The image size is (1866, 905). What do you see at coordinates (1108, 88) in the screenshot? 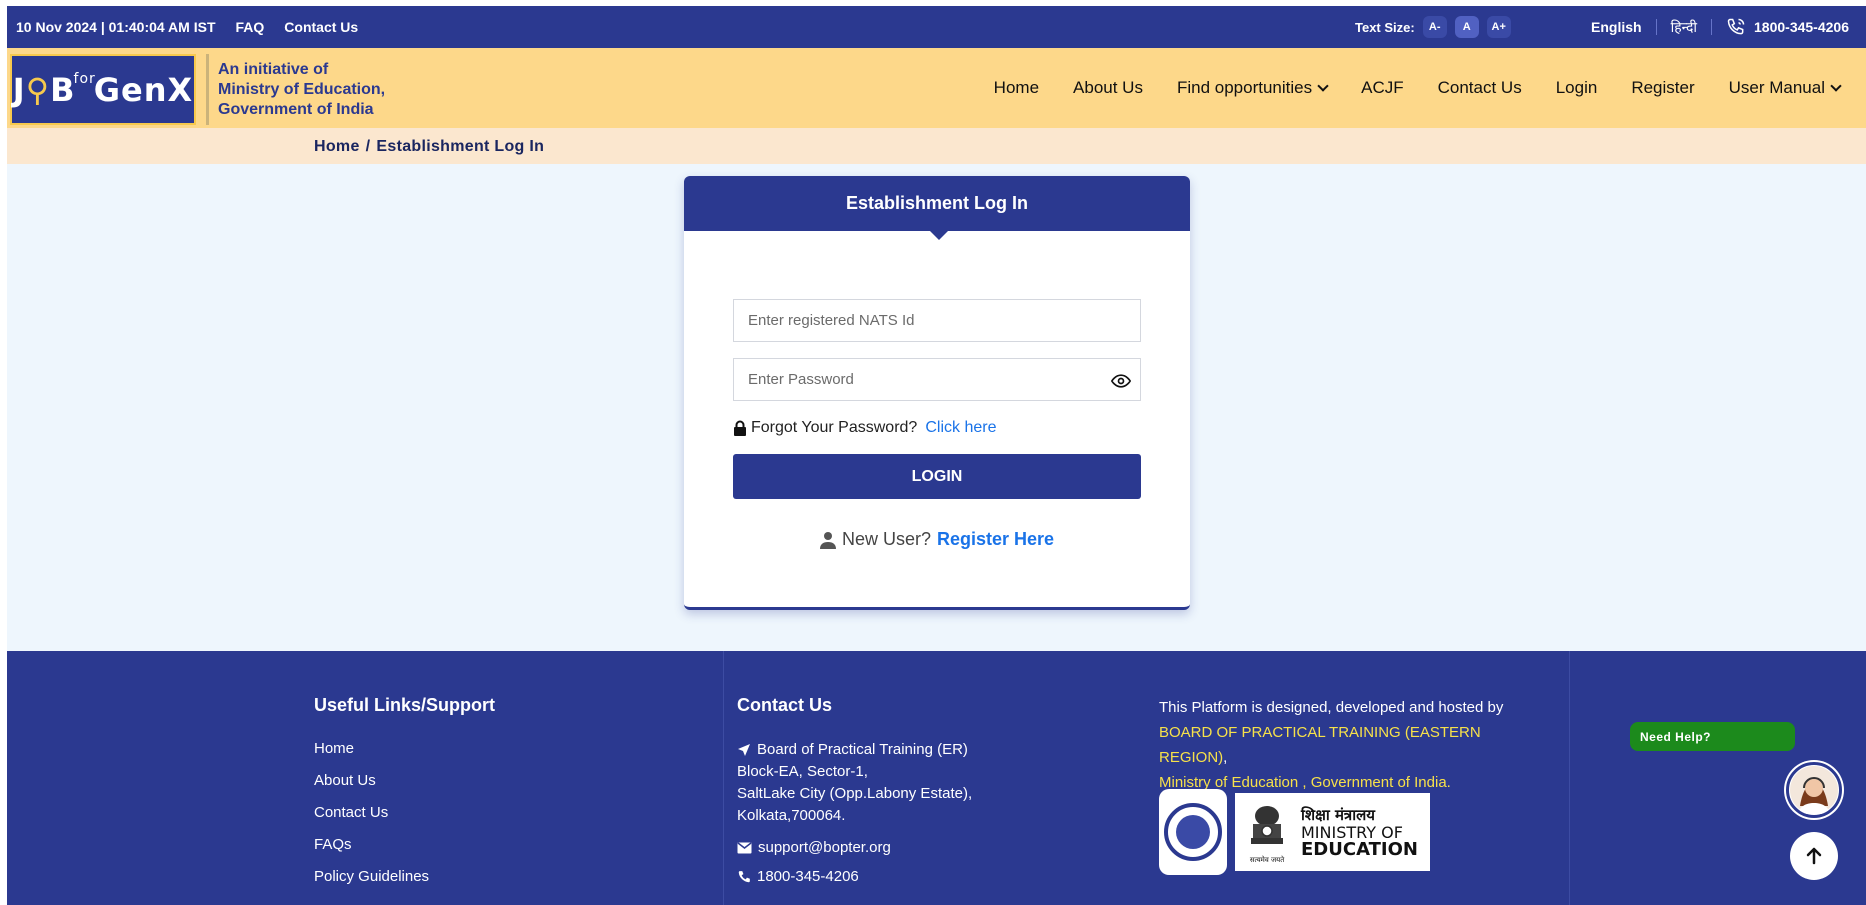
I see `nav-about: About Us` at bounding box center [1108, 88].